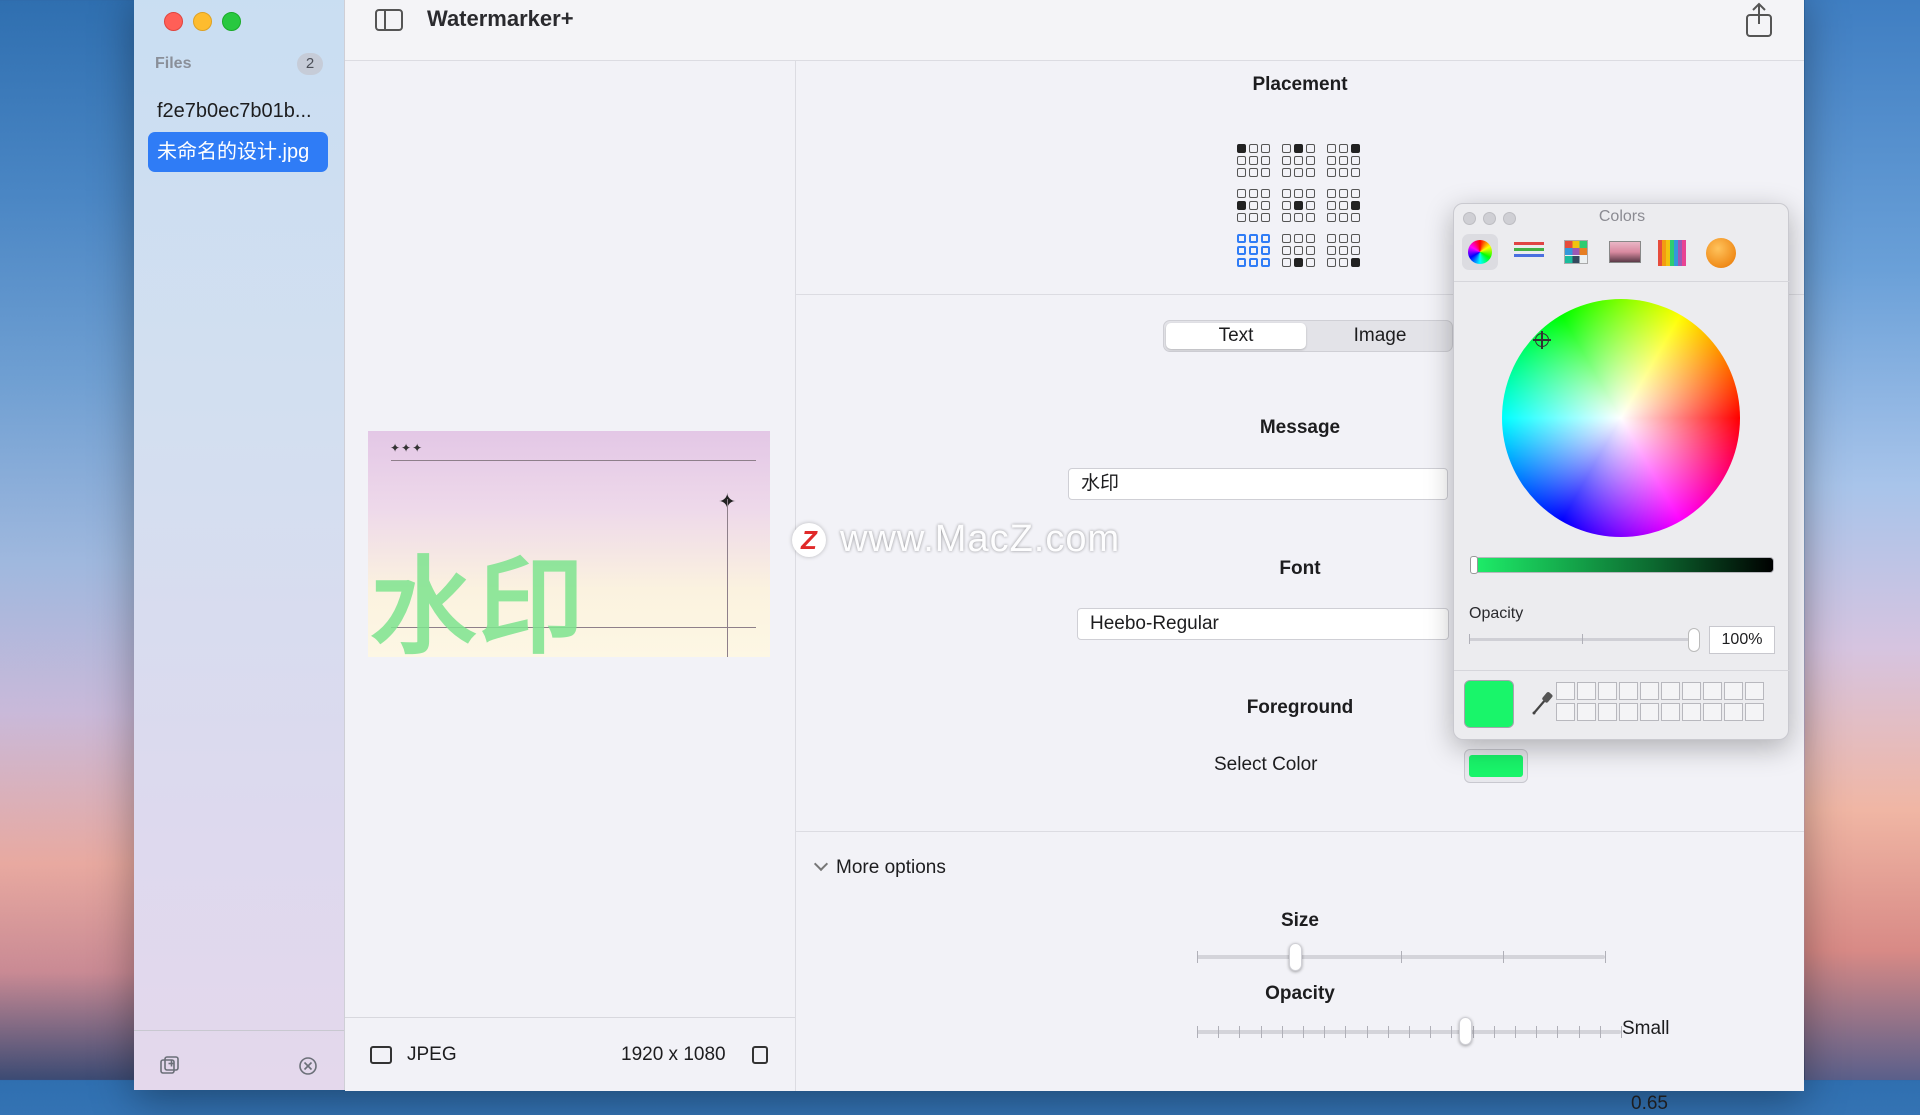  I want to click on placement-grid, so click(1301, 208).